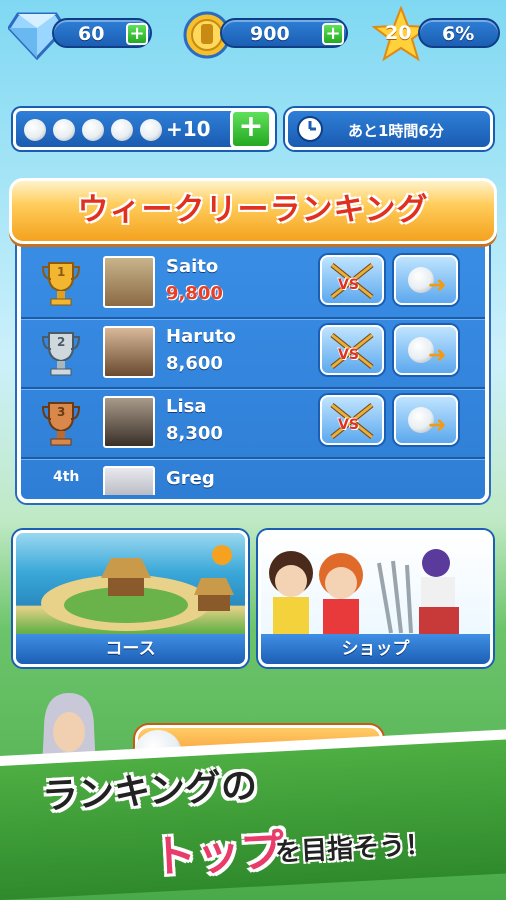 The image size is (506, 900). What do you see at coordinates (251, 129) in the screenshot?
I see `add-balls-button: +` at bounding box center [251, 129].